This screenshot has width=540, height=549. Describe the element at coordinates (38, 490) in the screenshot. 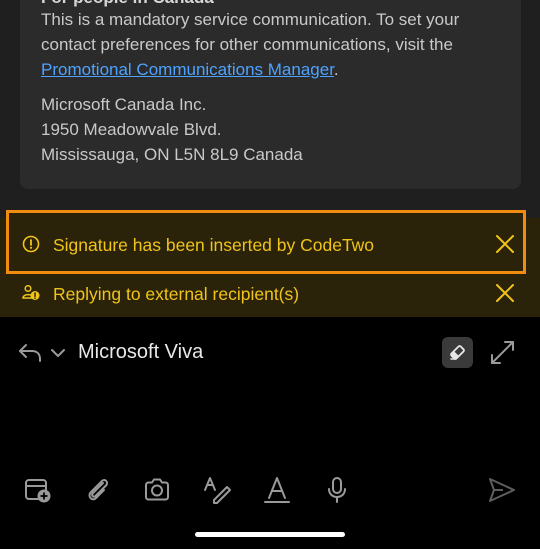

I see `calendar-add-icon` at that location.